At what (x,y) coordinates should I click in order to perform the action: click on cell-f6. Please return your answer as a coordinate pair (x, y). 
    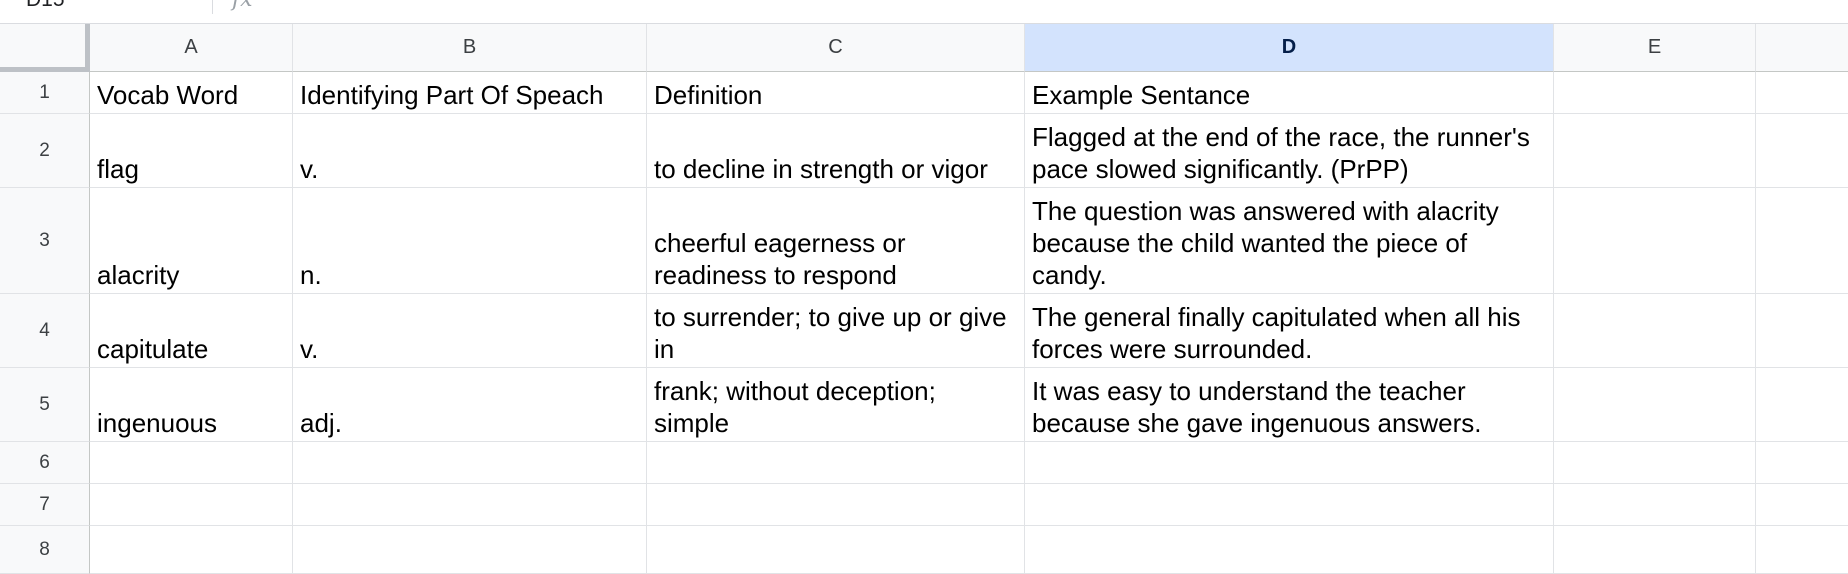
    Looking at the image, I should click on (1802, 463).